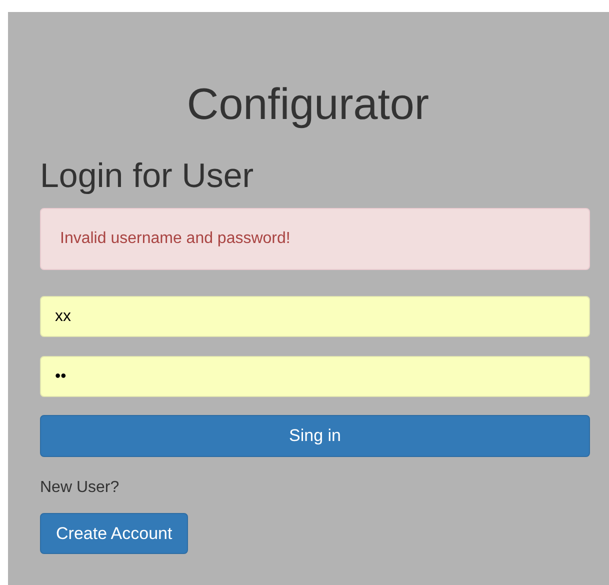 The width and height of the screenshot is (609, 585). What do you see at coordinates (147, 176) in the screenshot?
I see `login-heading: Login for User` at bounding box center [147, 176].